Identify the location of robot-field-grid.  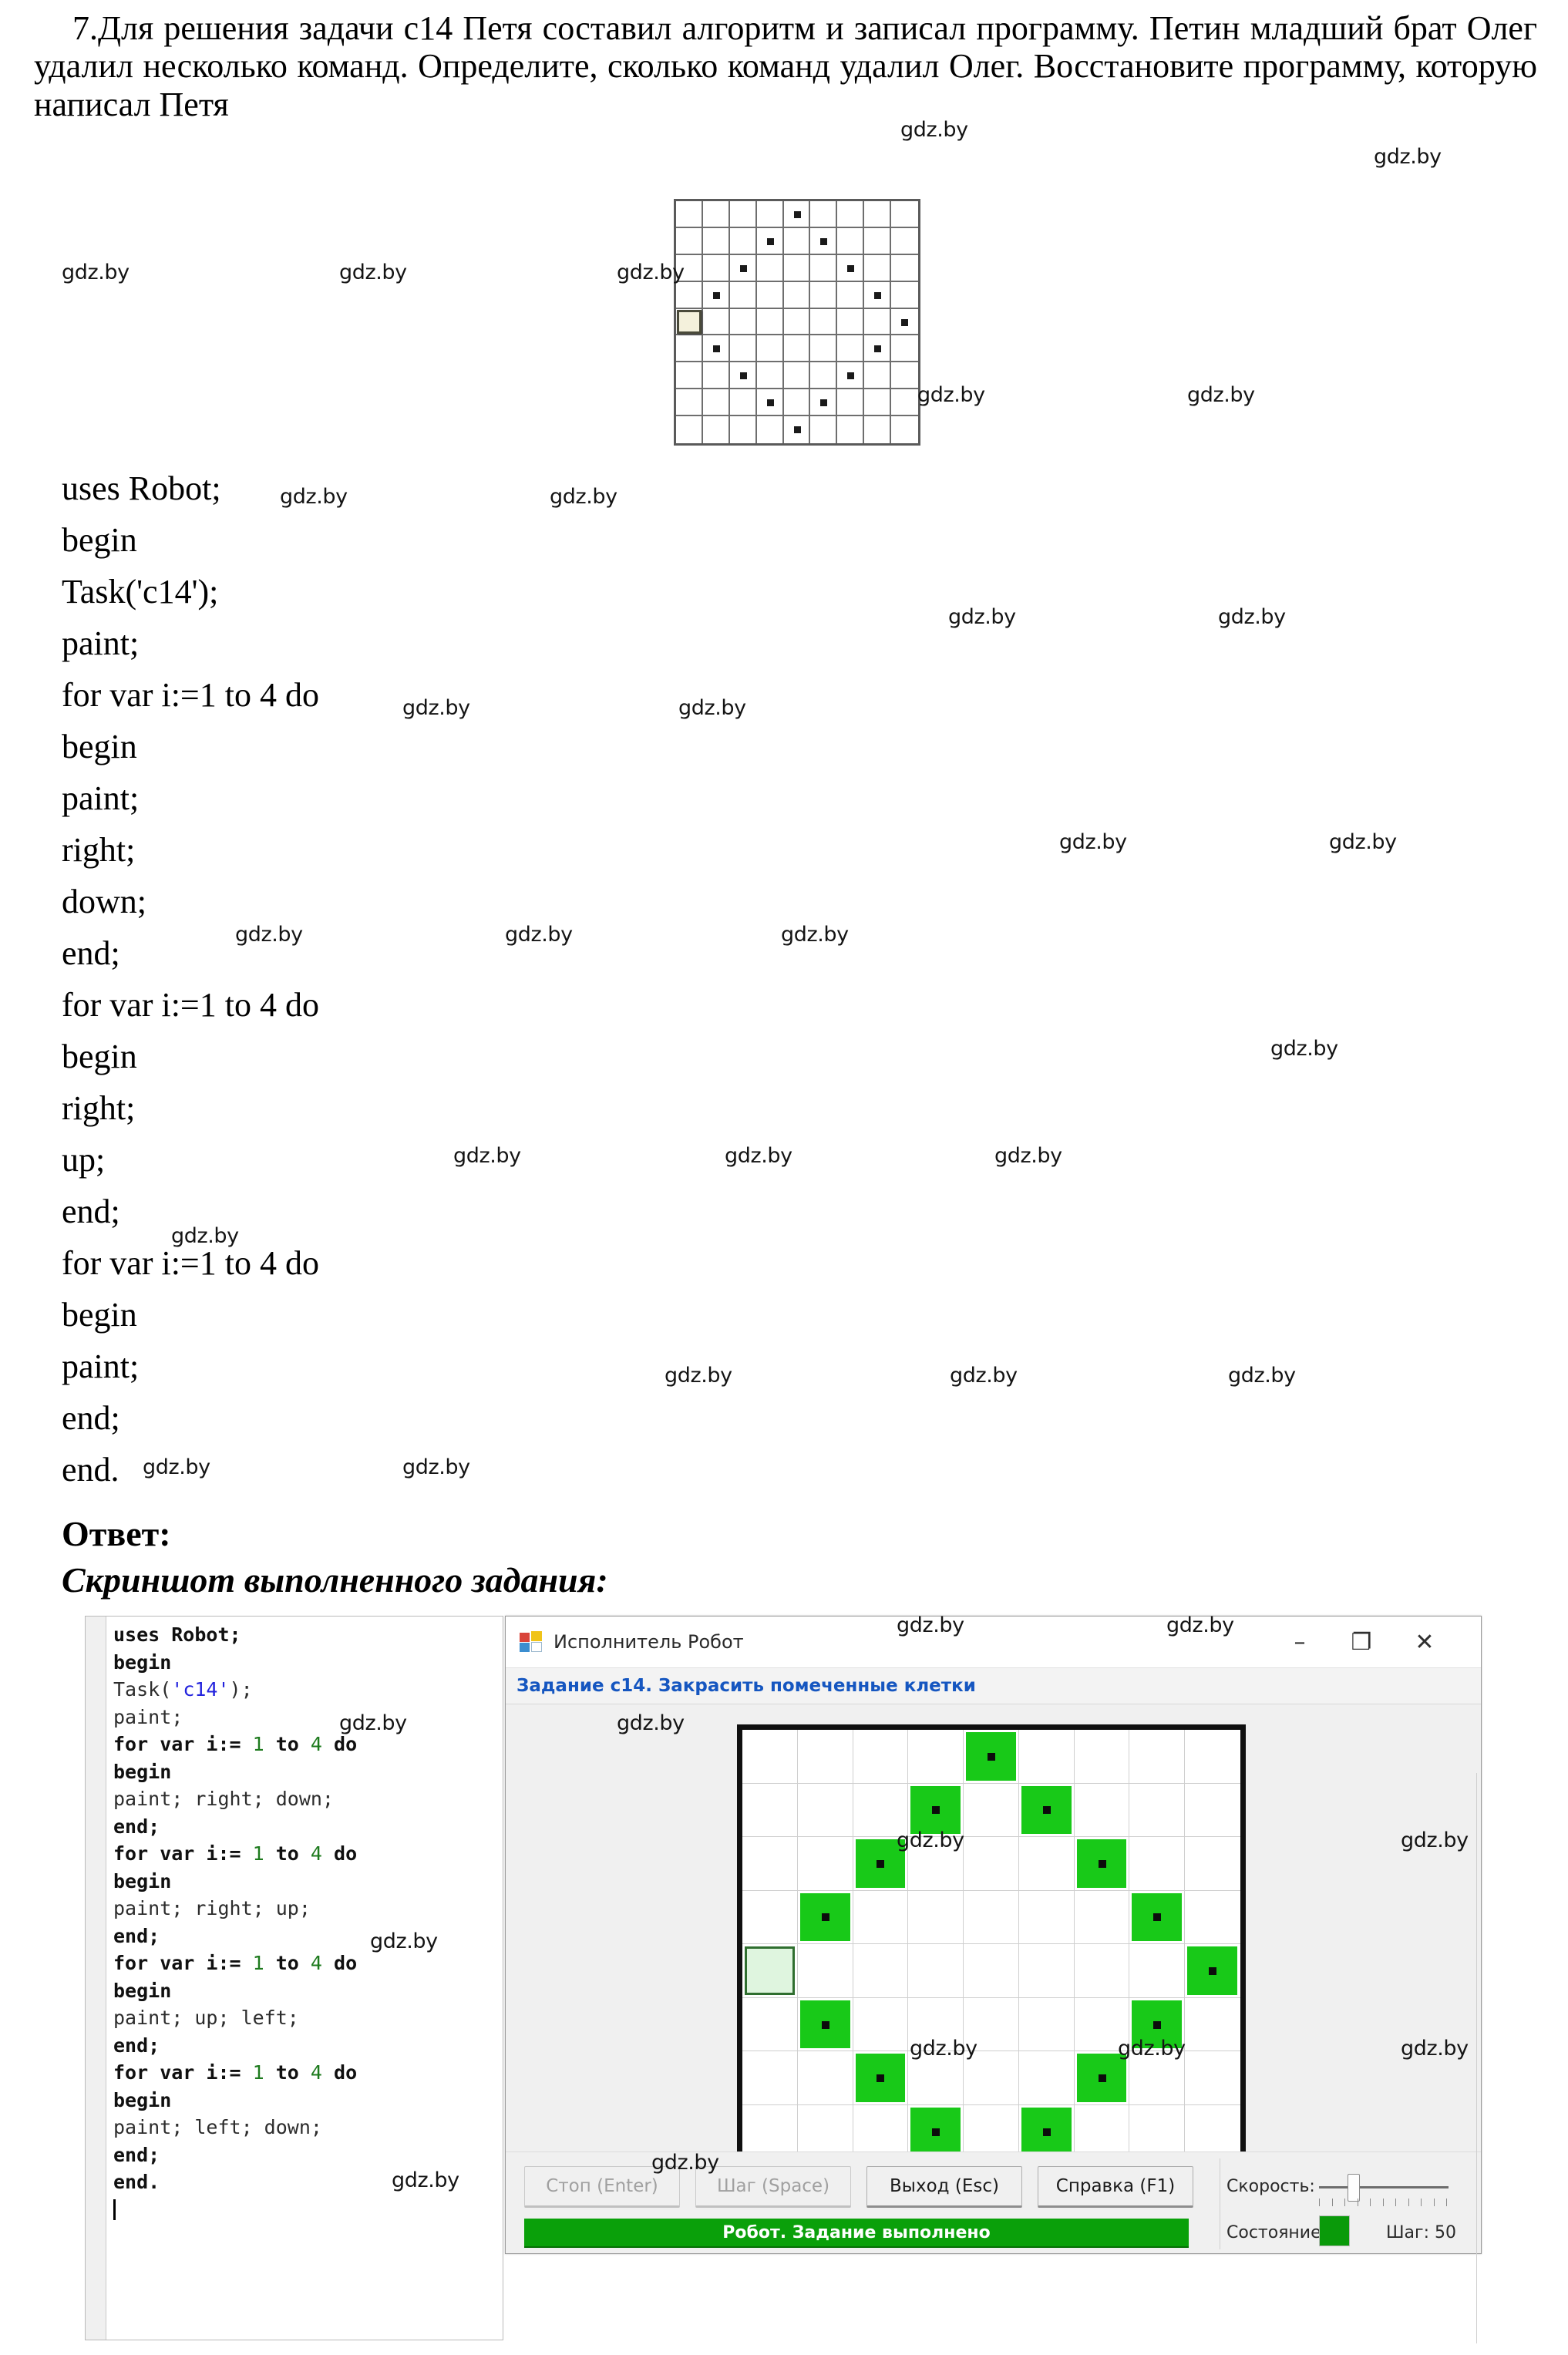
(991, 1971).